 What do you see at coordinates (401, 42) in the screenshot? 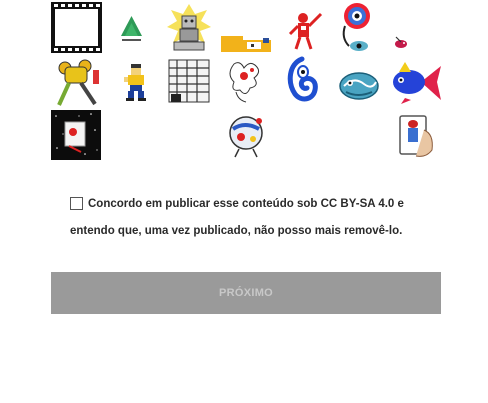
I see `small-bird-icon` at bounding box center [401, 42].